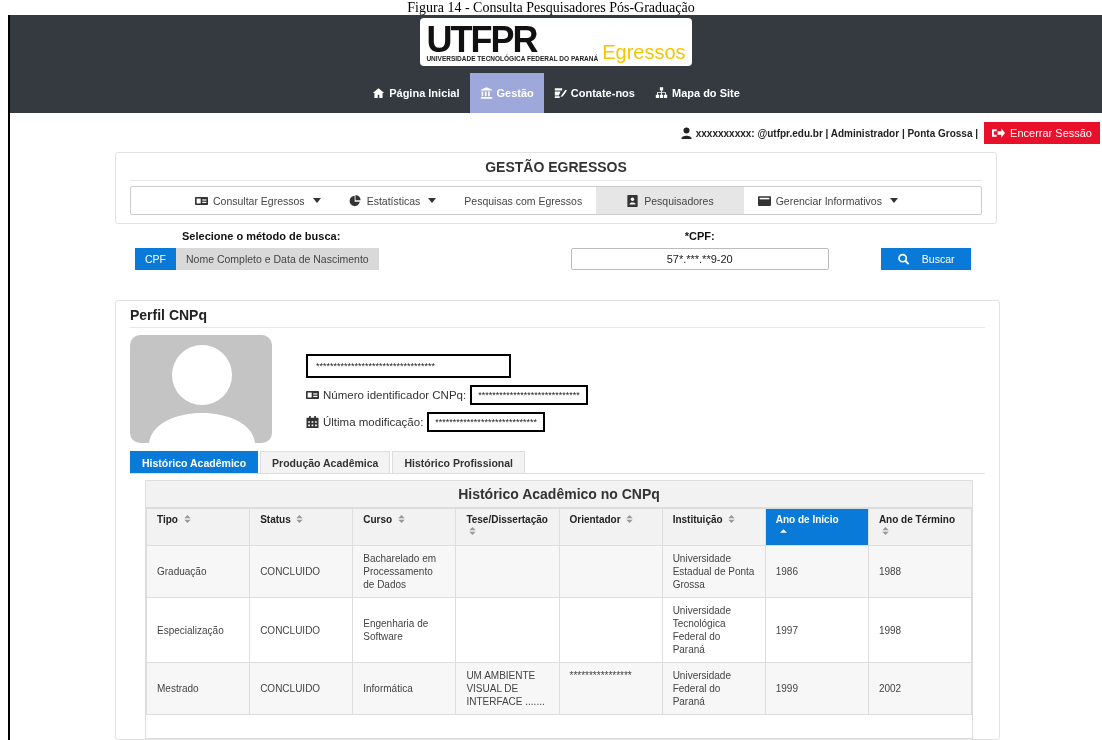 The image size is (1102, 740). Describe the element at coordinates (786, 688) in the screenshot. I see `table-cell: 1999` at that location.